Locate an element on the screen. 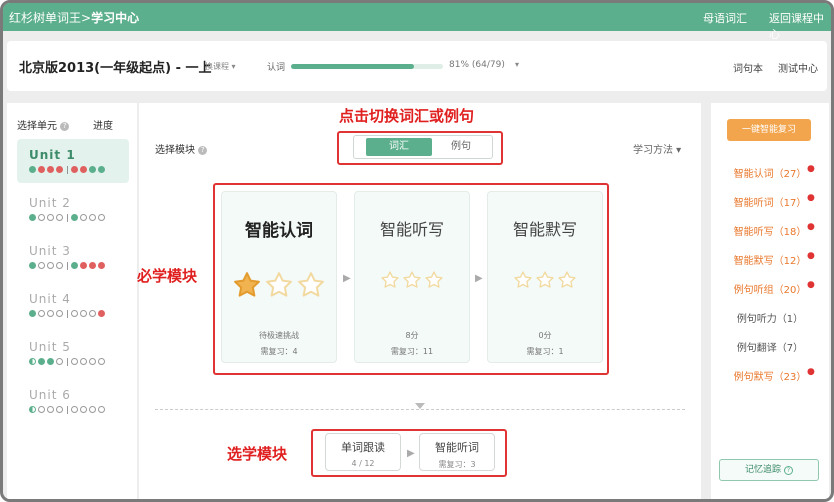  unit-name: Unit 6 is located at coordinates (50, 395).